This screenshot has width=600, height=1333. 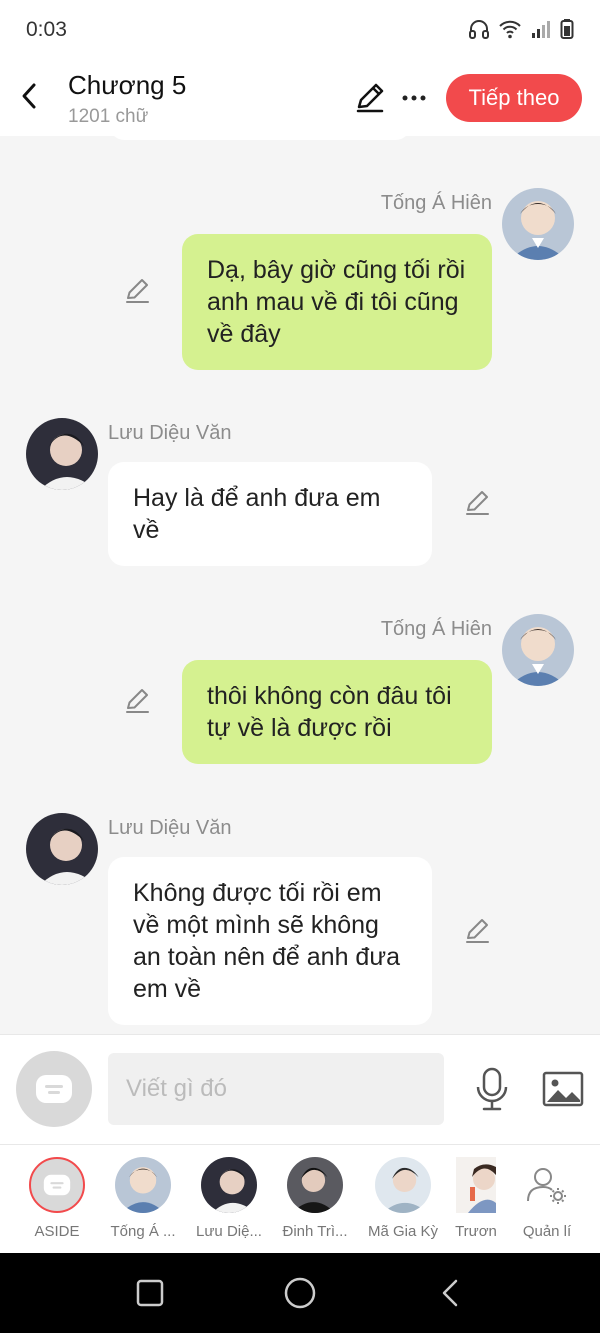 I want to click on message-input: Viết gì đó, so click(x=276, y=1089).